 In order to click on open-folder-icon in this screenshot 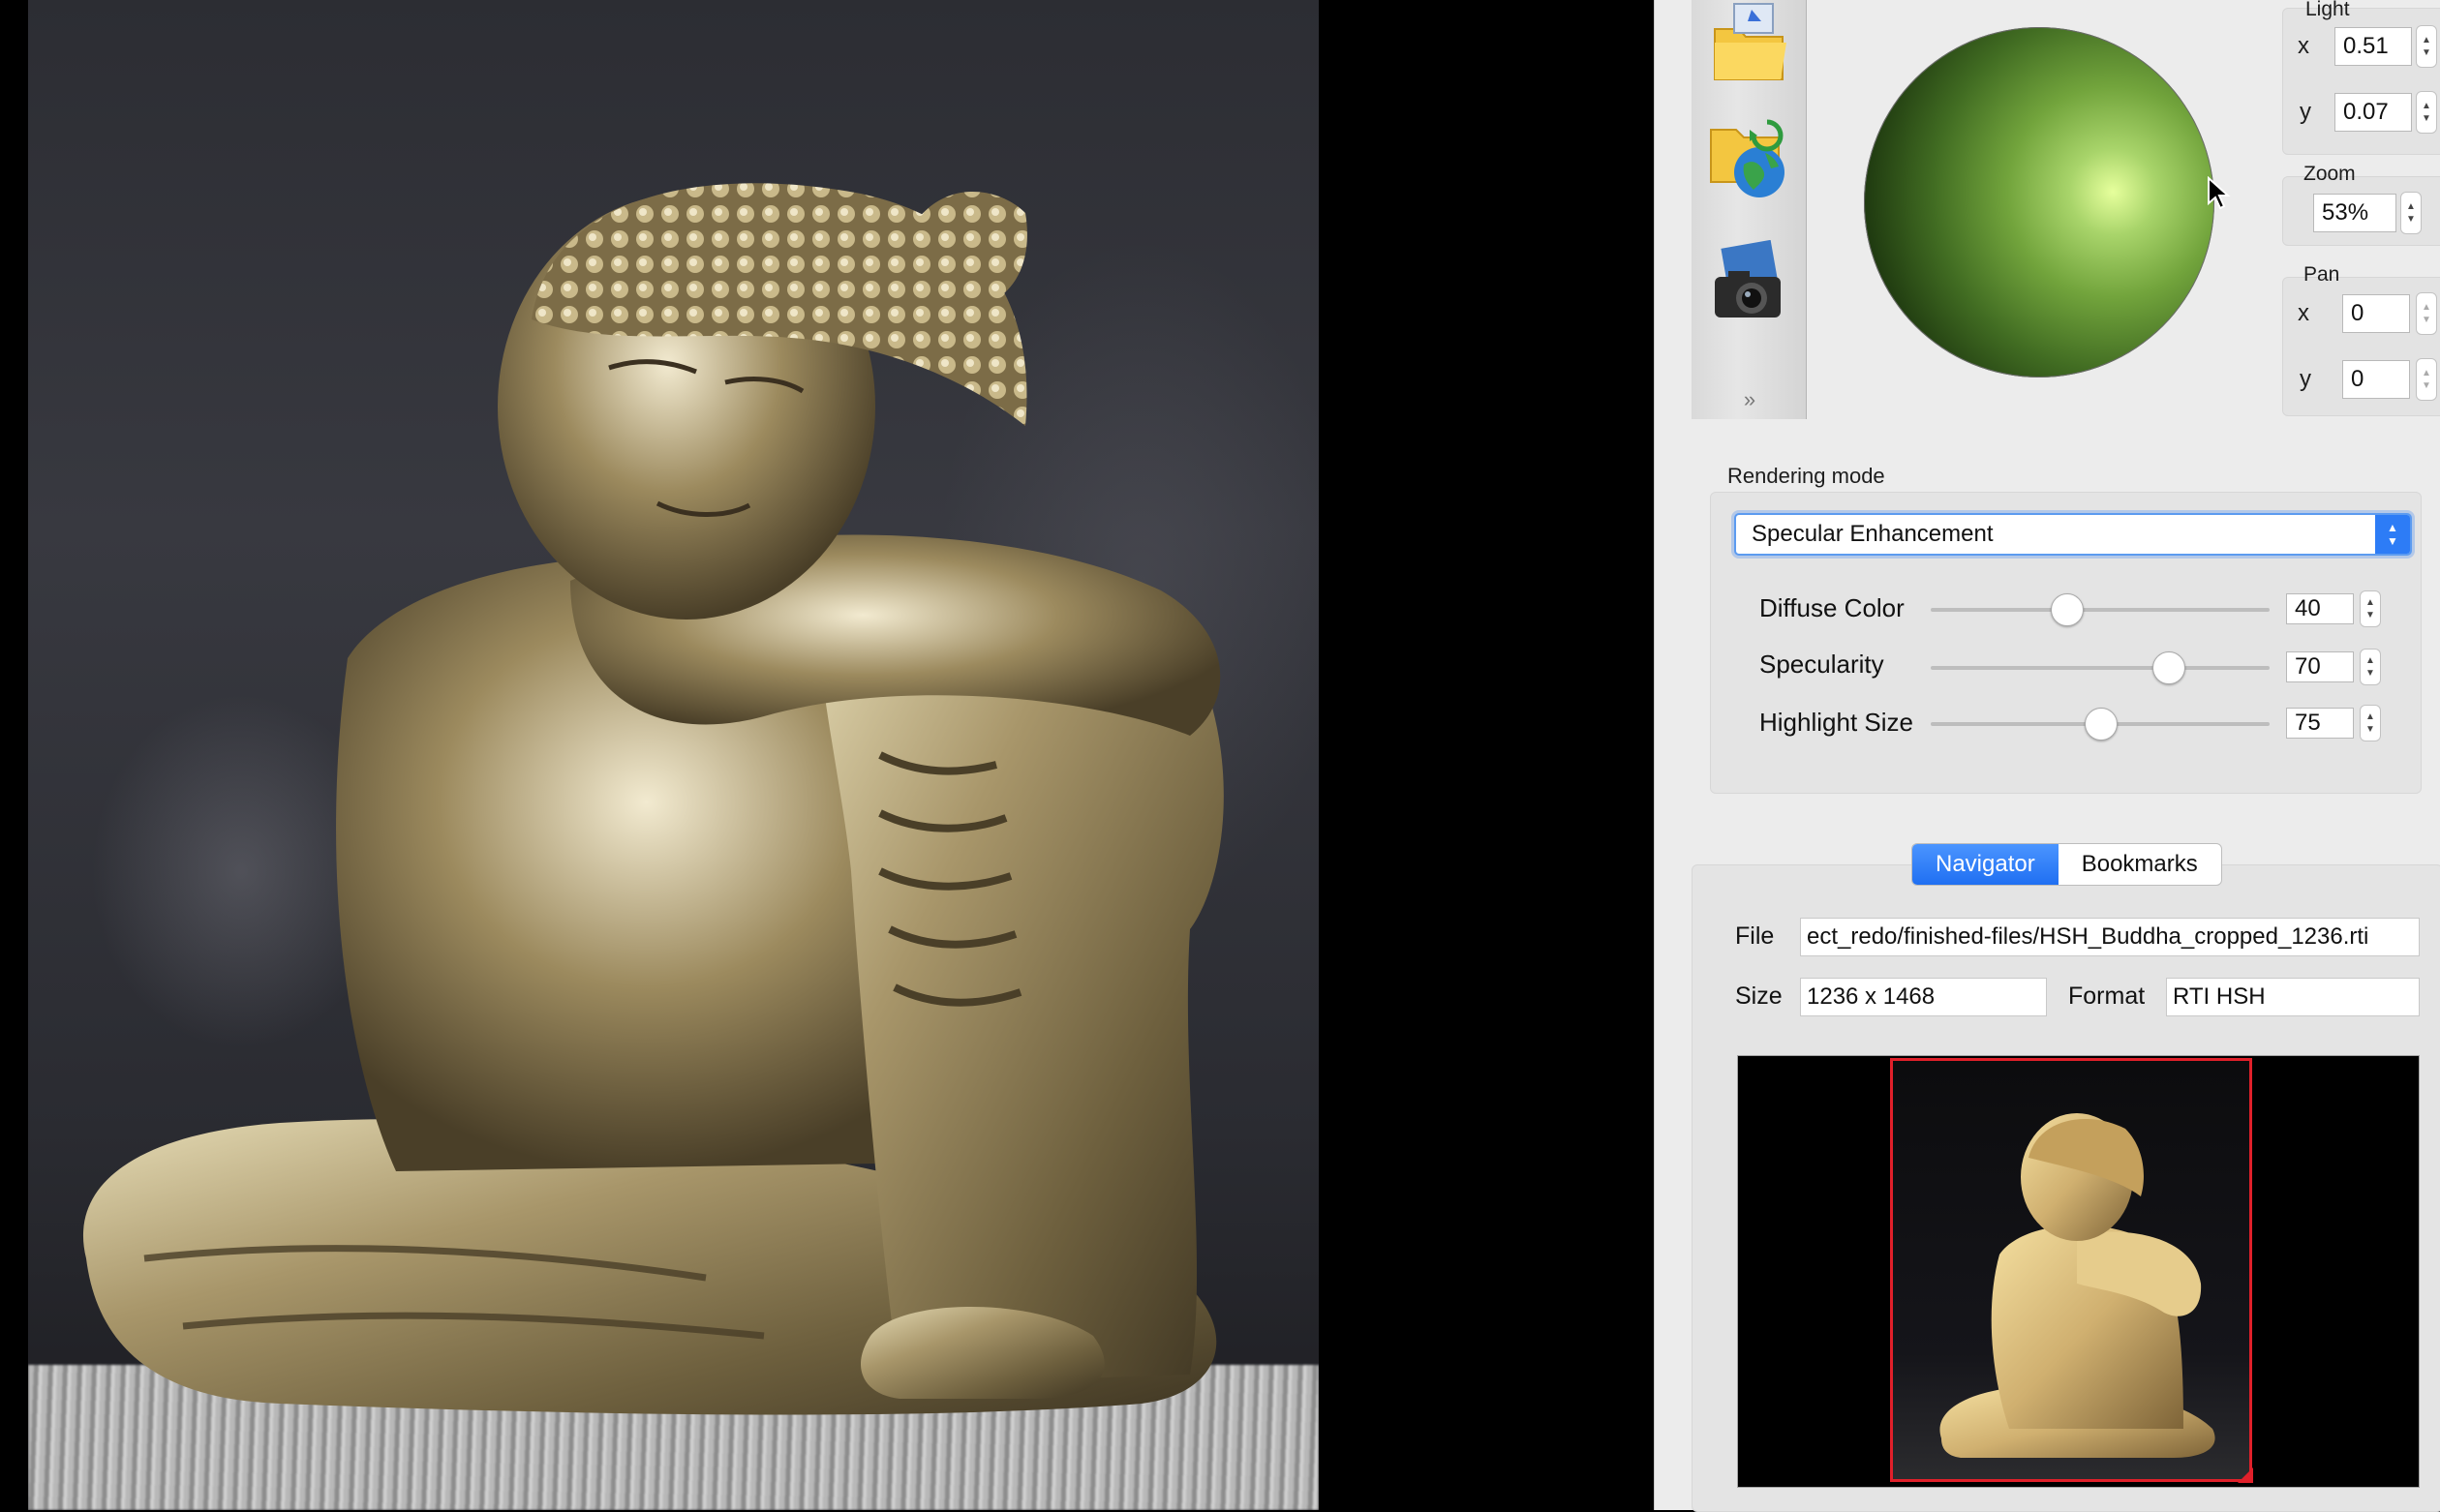, I will do `click(1748, 43)`.